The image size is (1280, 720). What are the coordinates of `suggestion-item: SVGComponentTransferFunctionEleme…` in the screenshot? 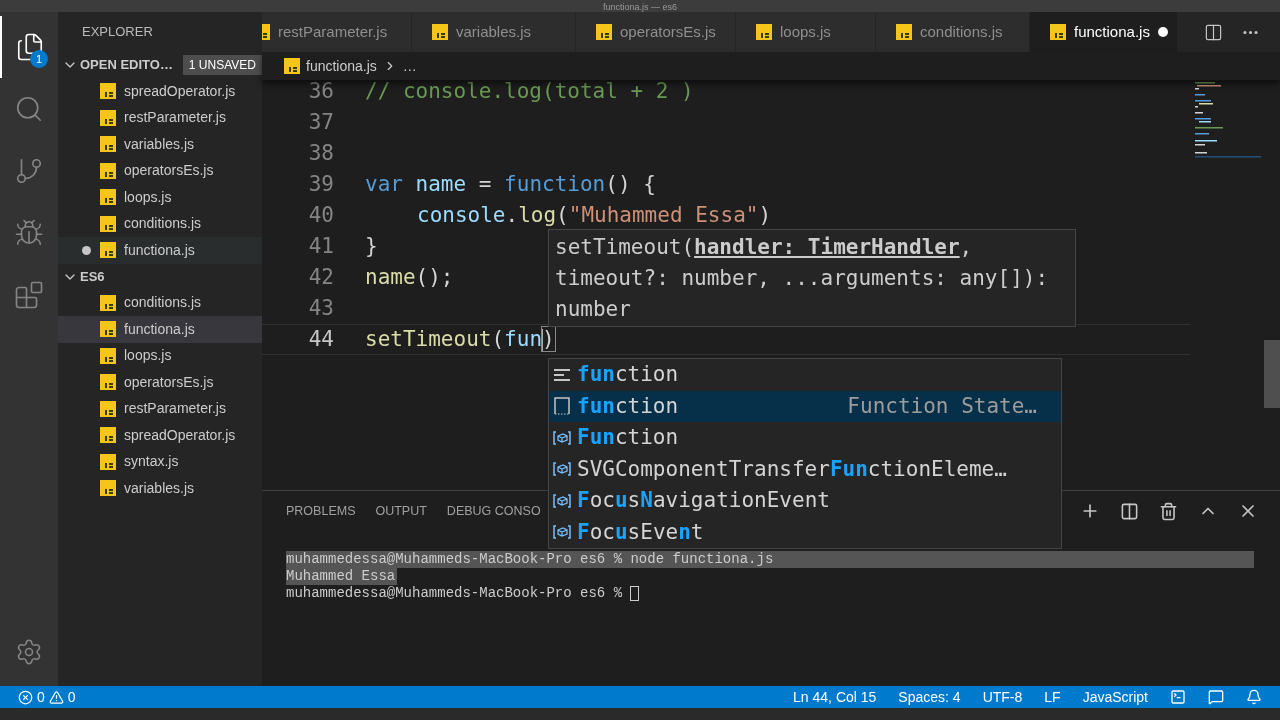 It's located at (805, 469).